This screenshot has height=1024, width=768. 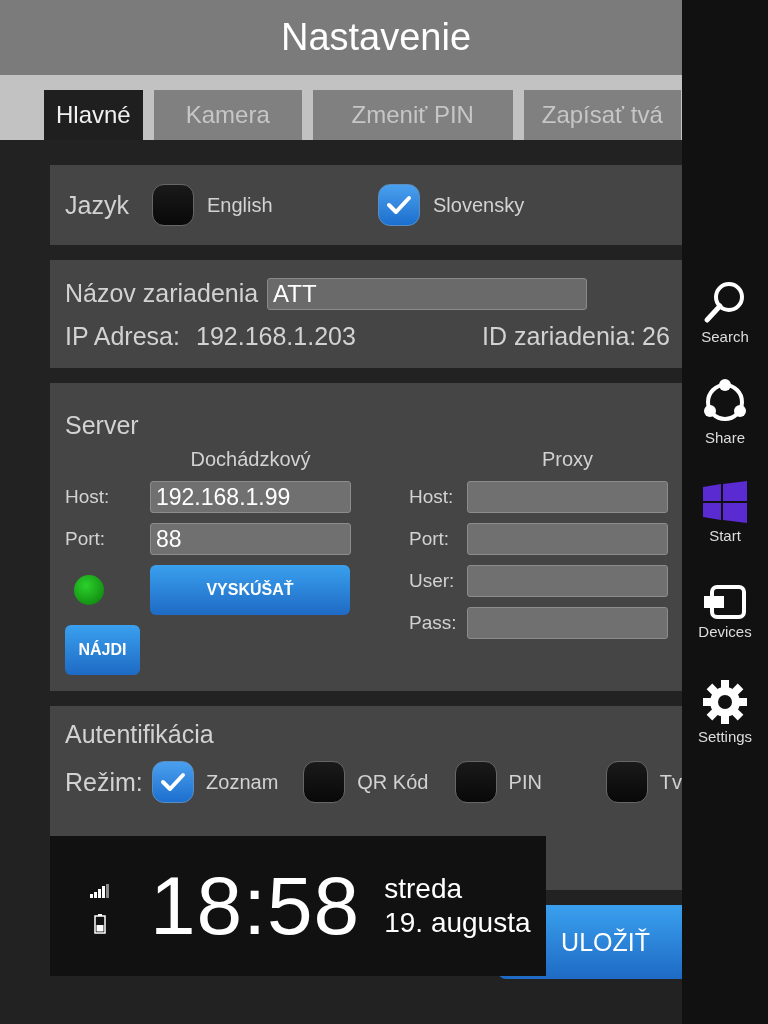 I want to click on device-id-value: 26, so click(x=656, y=336).